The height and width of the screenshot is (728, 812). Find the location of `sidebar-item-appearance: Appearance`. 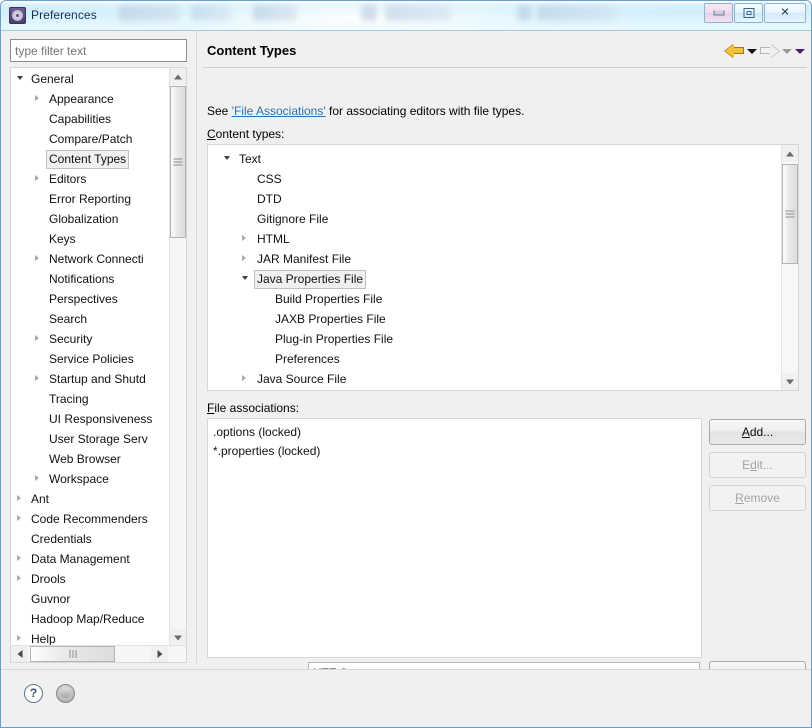

sidebar-item-appearance: Appearance is located at coordinates (90, 98).